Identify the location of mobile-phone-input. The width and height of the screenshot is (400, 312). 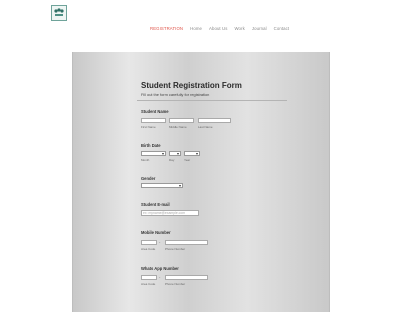
(186, 242).